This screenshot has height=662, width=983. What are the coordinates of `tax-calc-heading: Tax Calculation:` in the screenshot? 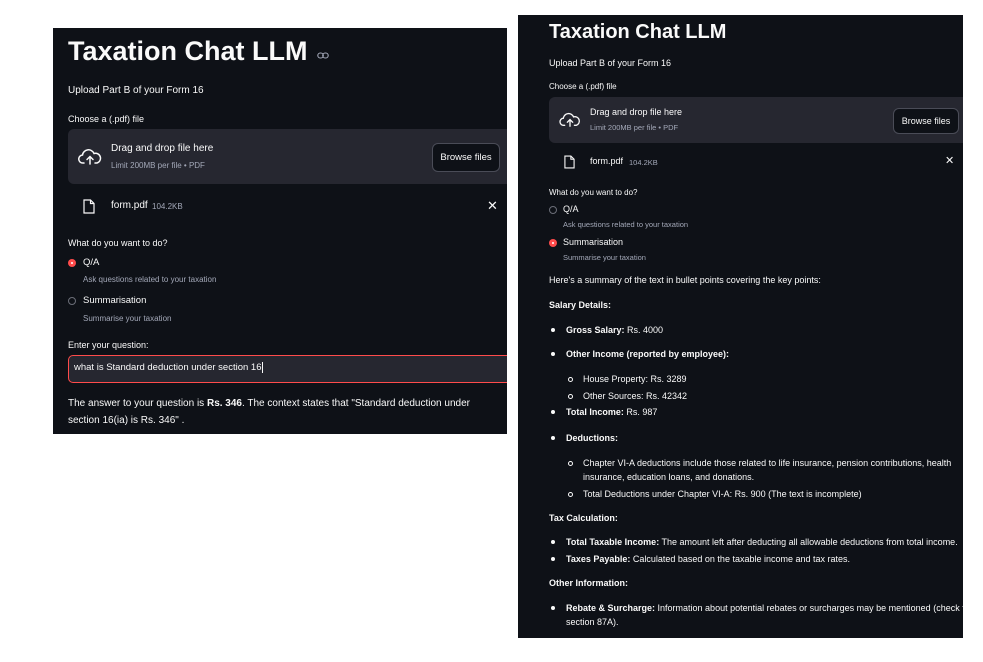 It's located at (583, 518).